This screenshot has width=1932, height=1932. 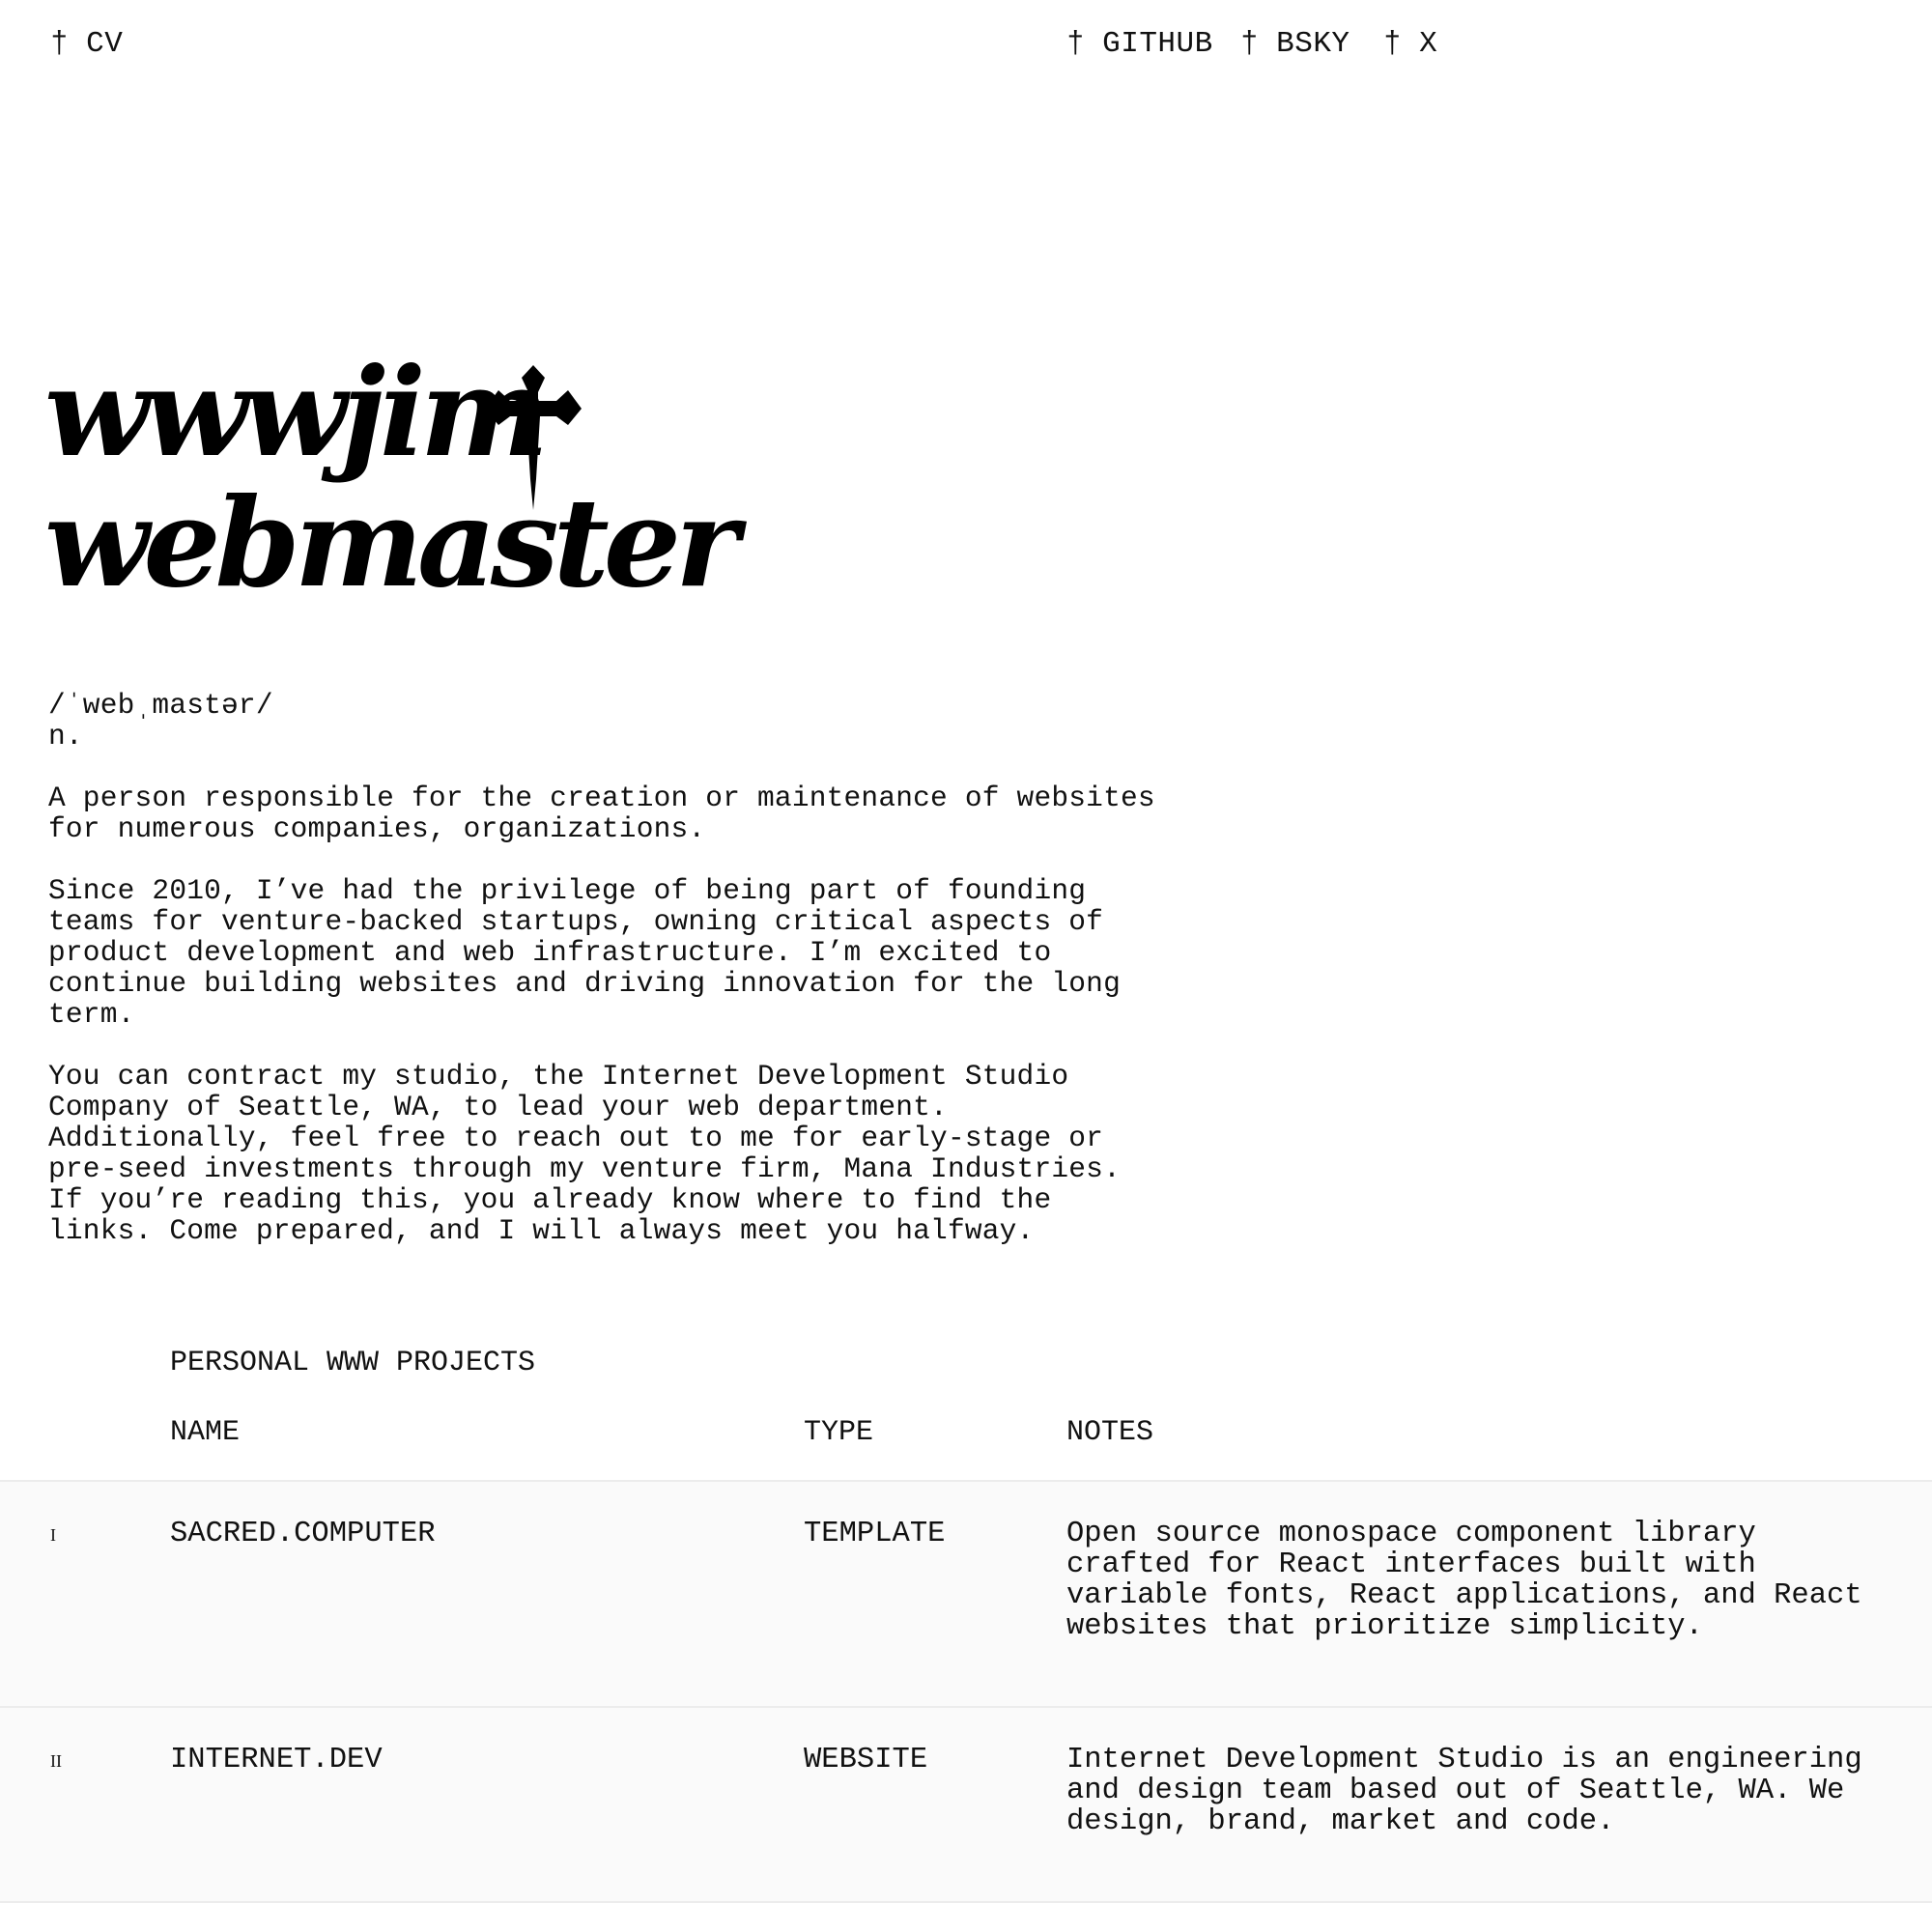 I want to click on nav-label-x: X, so click(x=1428, y=44).